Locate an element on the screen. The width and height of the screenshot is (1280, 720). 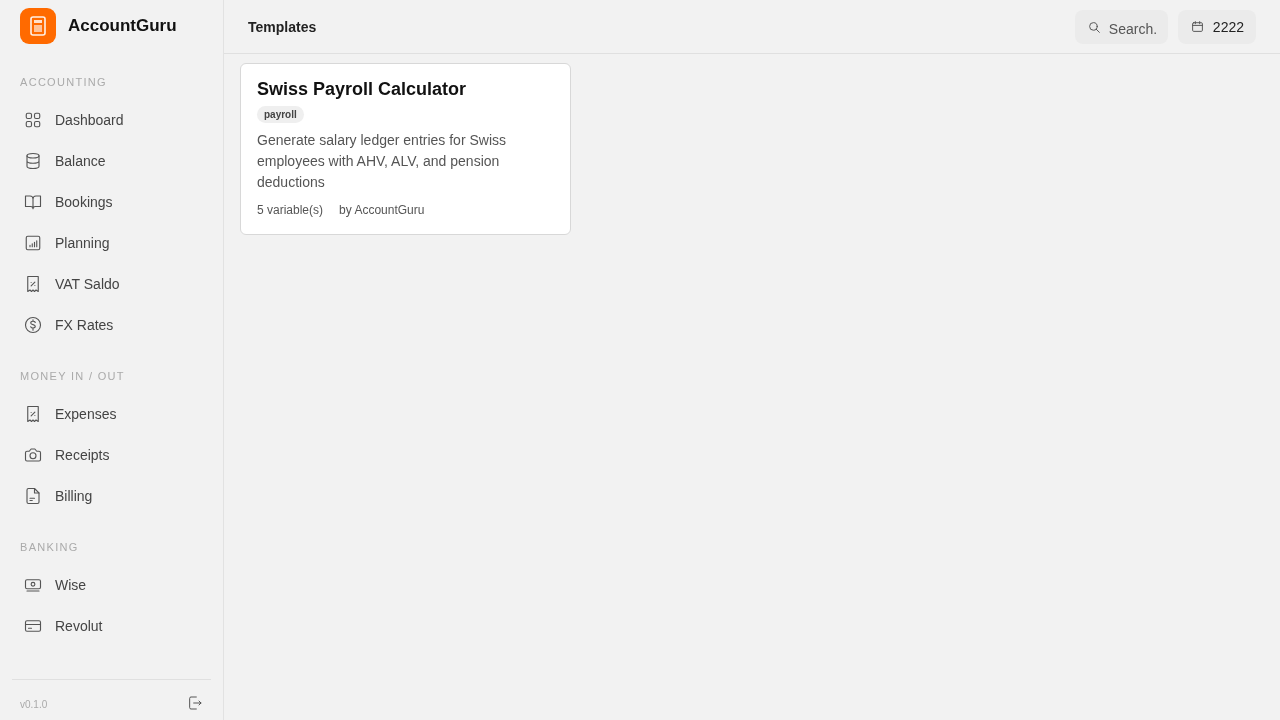
version-label: v0.1.0 is located at coordinates (34, 703).